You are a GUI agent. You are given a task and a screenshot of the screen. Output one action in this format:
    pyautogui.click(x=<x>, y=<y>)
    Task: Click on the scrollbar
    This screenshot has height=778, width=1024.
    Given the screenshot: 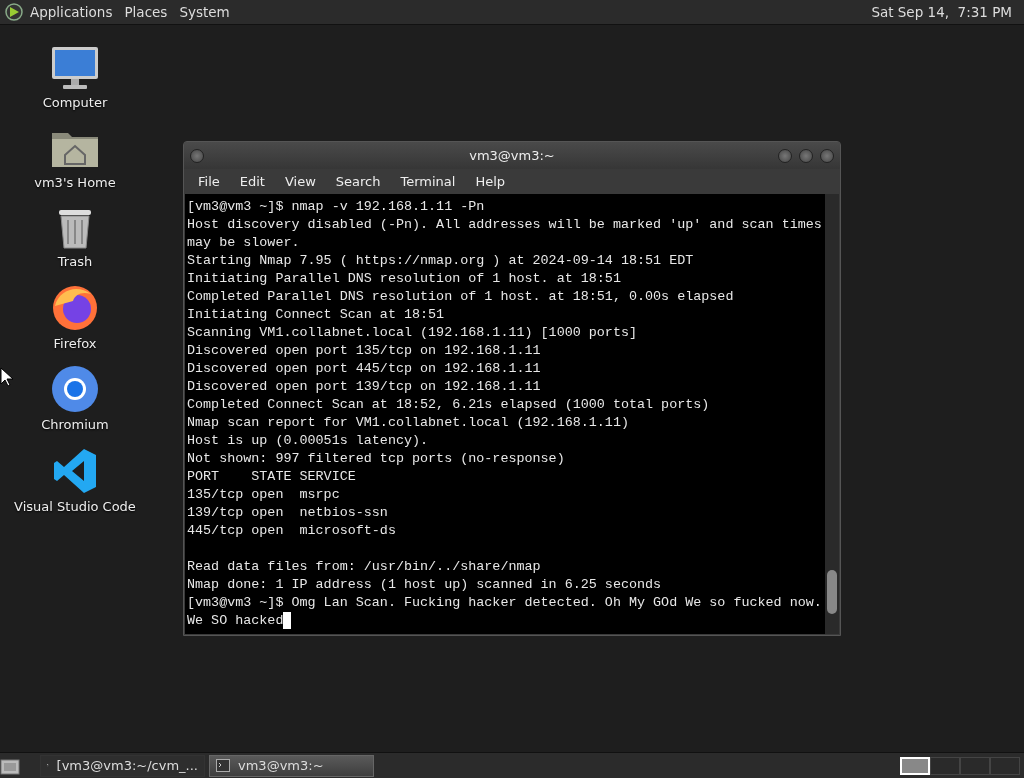 What is the action you would take?
    pyautogui.click(x=832, y=414)
    